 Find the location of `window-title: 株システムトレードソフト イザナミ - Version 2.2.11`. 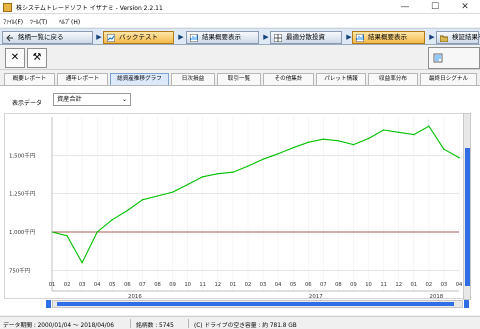

window-title: 株システムトレードソフト イザナミ - Version 2.2.11 is located at coordinates (89, 8).